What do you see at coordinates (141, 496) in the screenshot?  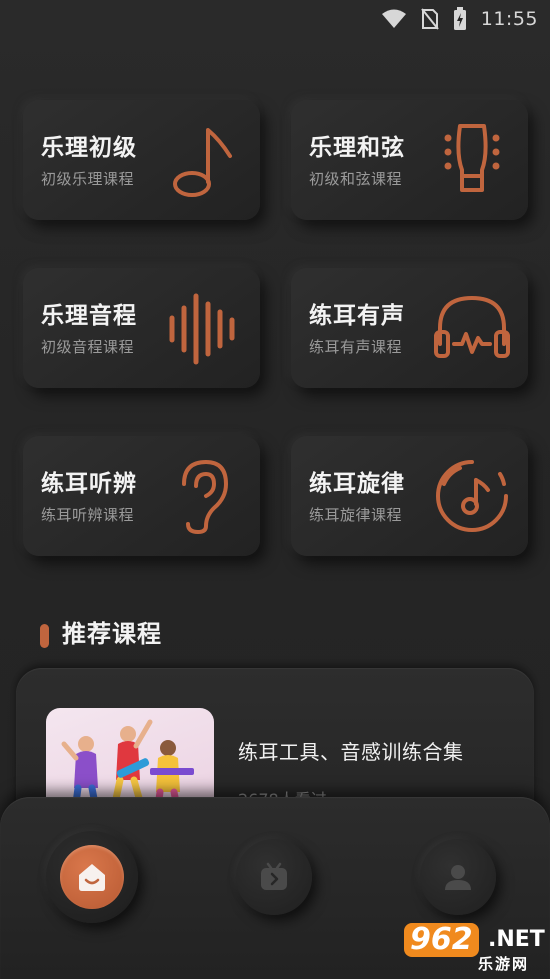 I see `course-card-ear-identify: 练耳听辨 练耳听辨课程` at bounding box center [141, 496].